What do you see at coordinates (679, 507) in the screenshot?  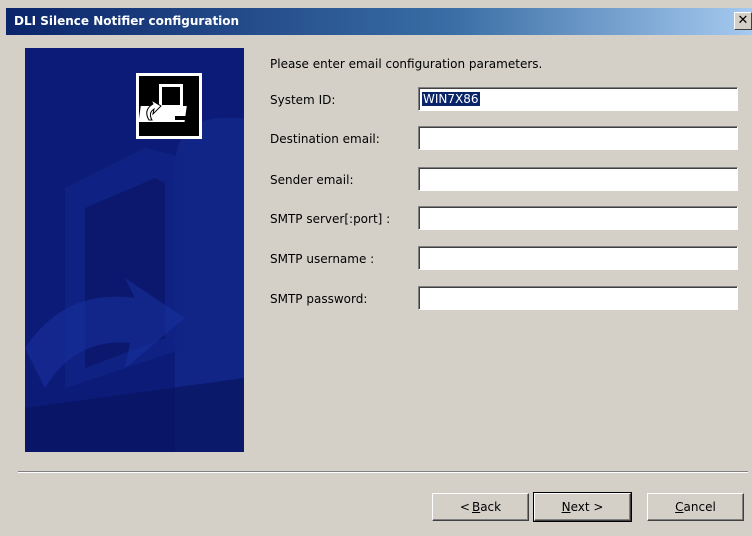 I see `cancel-button-mnemonic: C` at bounding box center [679, 507].